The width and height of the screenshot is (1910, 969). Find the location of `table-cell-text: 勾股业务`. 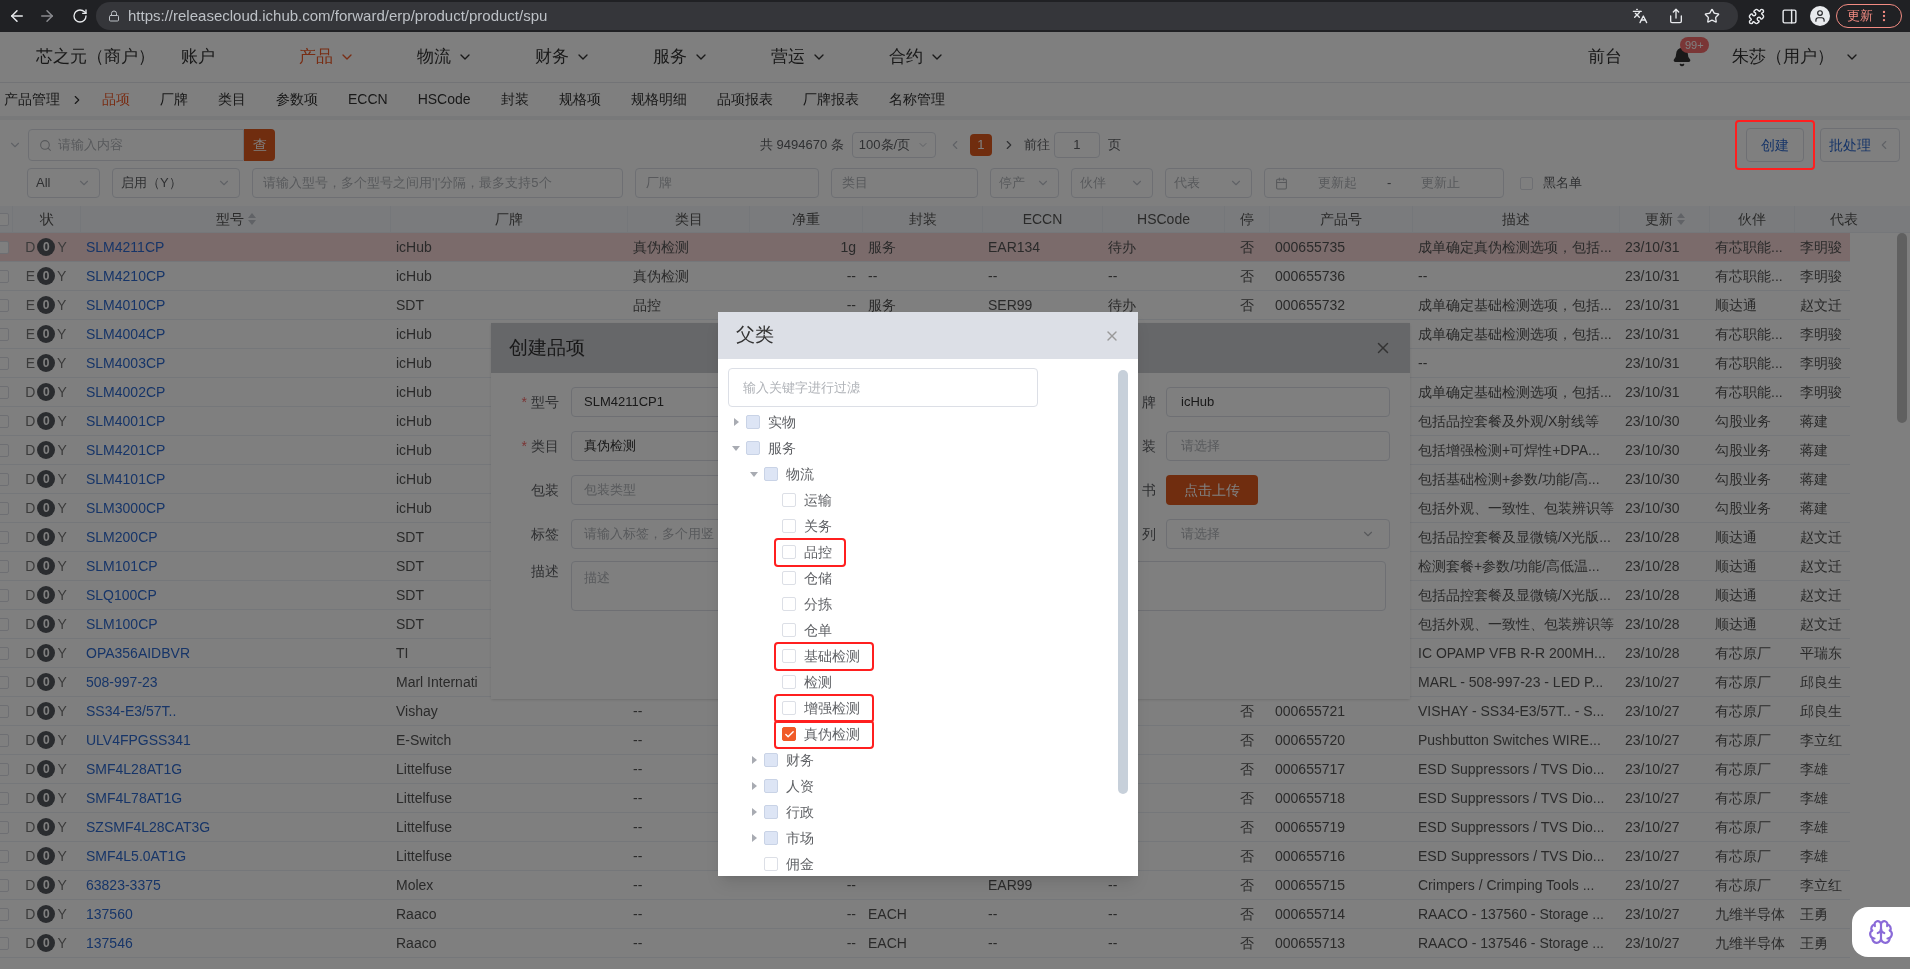

table-cell-text: 勾股业务 is located at coordinates (1743, 450).